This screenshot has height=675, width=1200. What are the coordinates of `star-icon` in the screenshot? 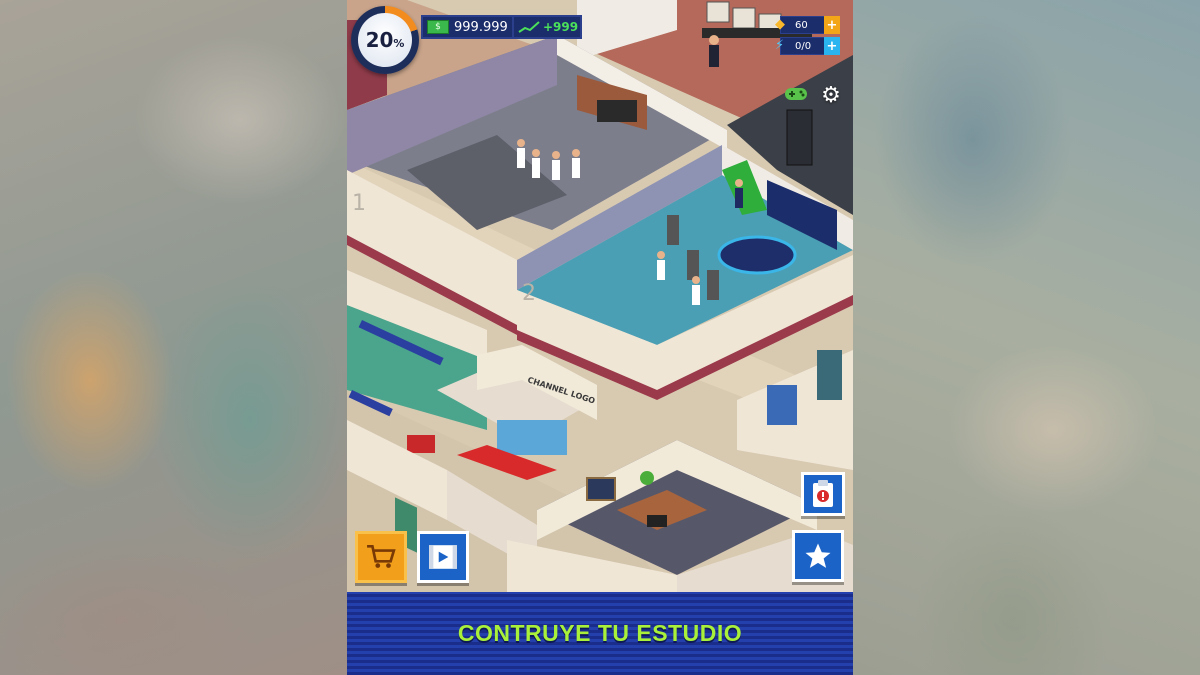 It's located at (818, 555).